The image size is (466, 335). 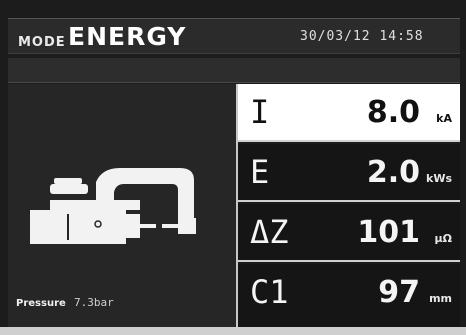 I want to click on mode-label: MODE, so click(x=42, y=42).